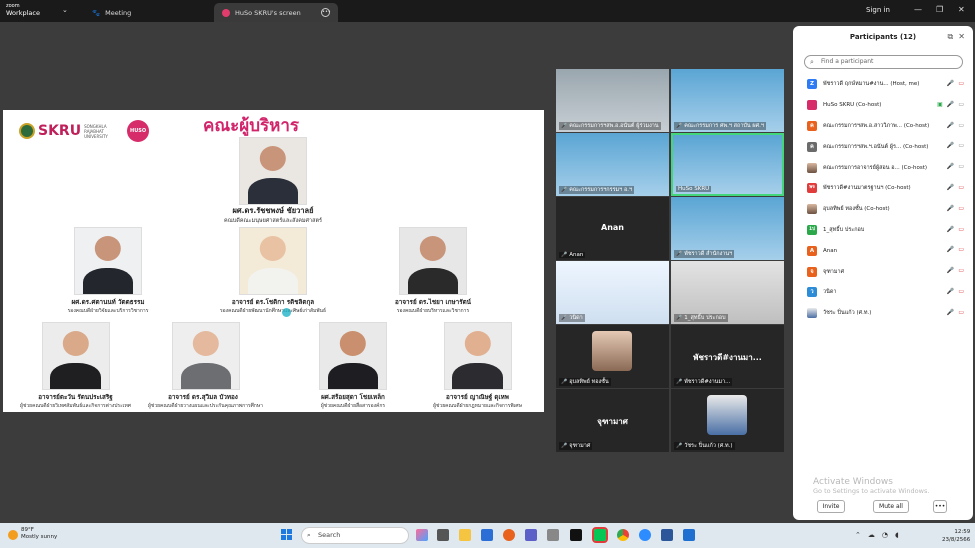  What do you see at coordinates (883, 292) in the screenshot?
I see `participant-row: ว วนิดา 🎤 ▭` at bounding box center [883, 292].